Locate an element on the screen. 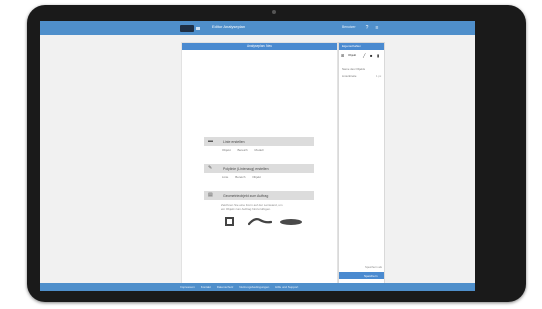 This screenshot has width=542, height=309. section-line: ▬ Linie erstellen Objekt Bereich Modell is located at coordinates (259, 145).